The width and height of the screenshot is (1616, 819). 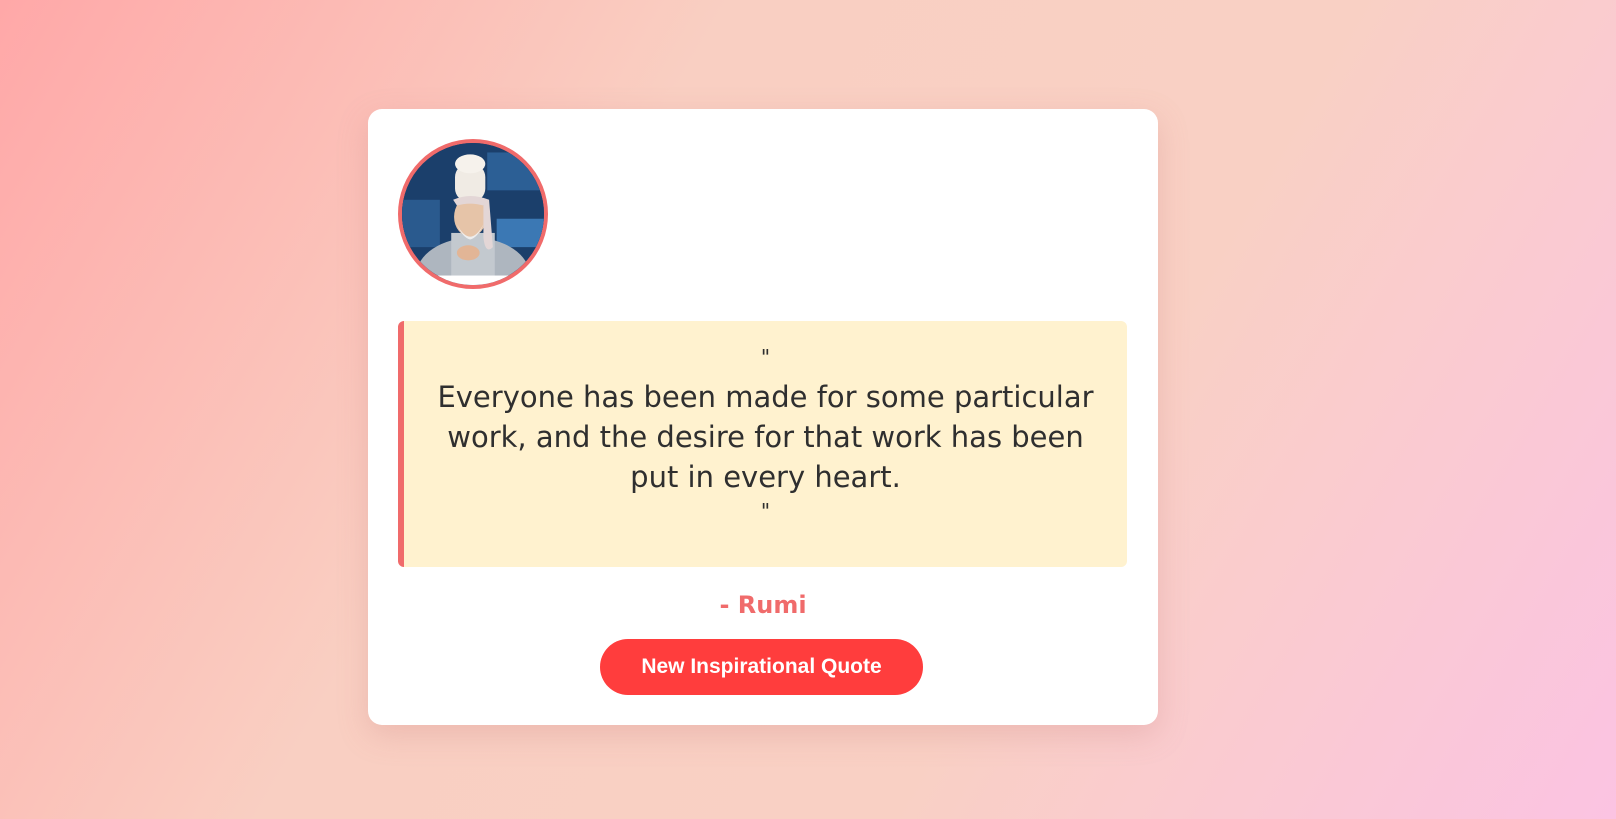 I want to click on quote-author: - Rumi, so click(x=763, y=605).